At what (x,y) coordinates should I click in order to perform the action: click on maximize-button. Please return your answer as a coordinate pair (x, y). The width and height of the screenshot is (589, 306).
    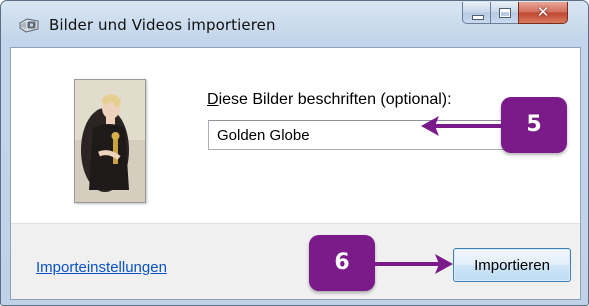
    Looking at the image, I should click on (504, 13).